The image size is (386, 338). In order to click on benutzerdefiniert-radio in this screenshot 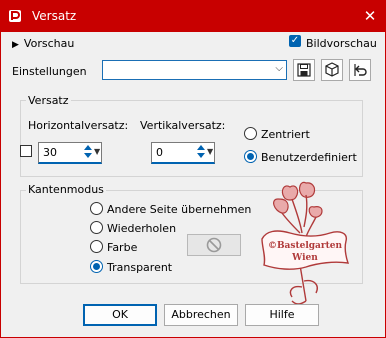, I will do `click(250, 156)`.